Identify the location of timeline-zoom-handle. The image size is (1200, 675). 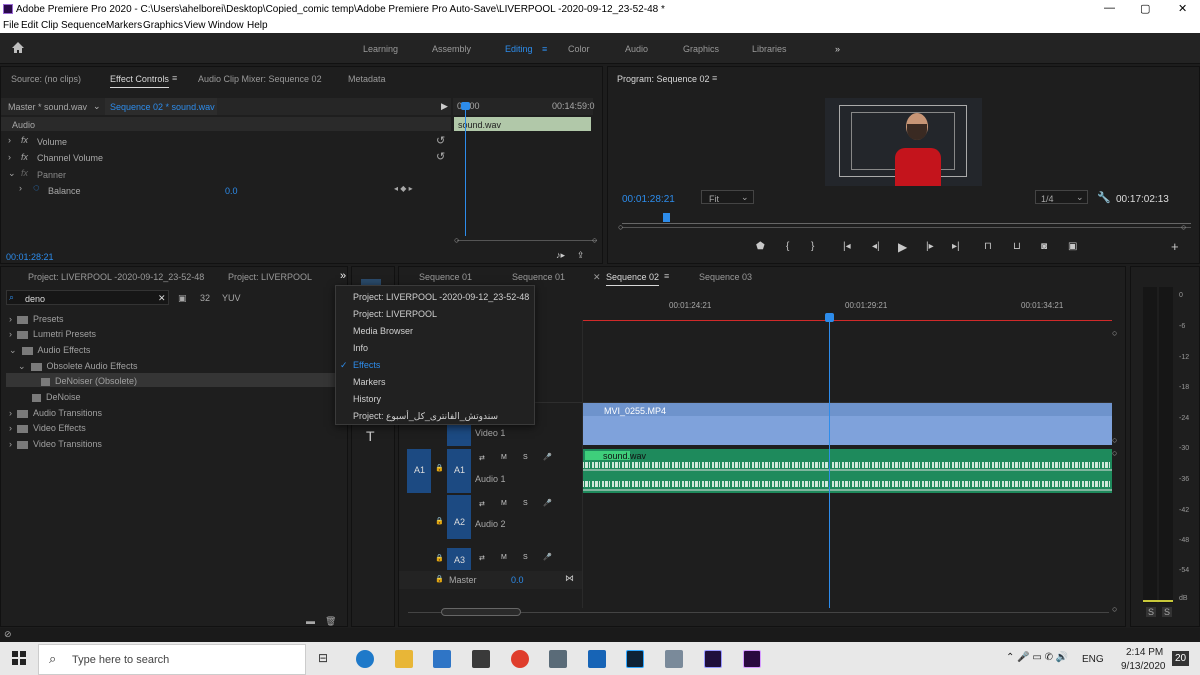
(481, 612).